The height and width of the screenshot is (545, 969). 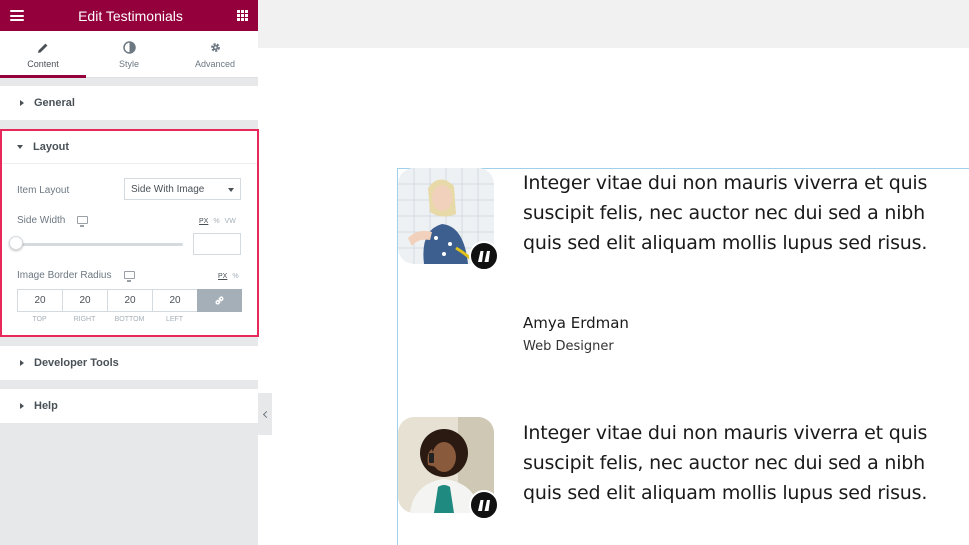 I want to click on section-layout-label: Layout, so click(x=51, y=147).